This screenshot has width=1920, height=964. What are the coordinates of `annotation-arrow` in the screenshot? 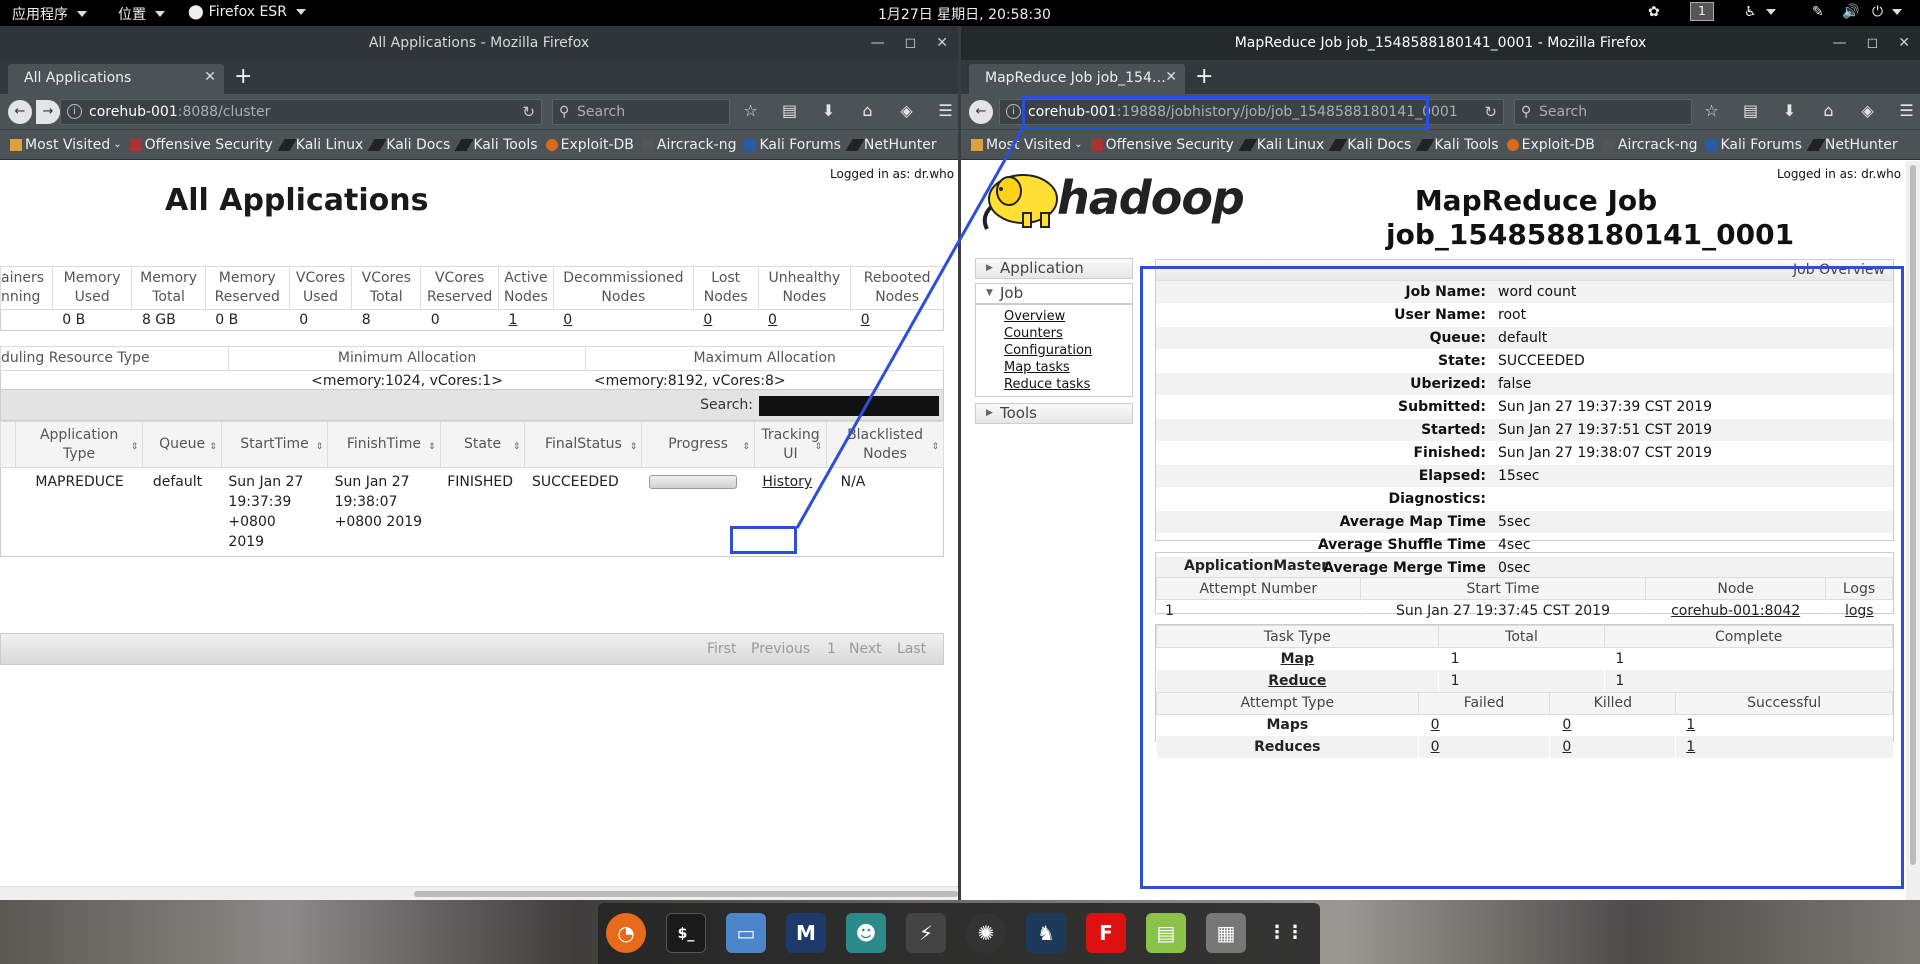 It's located at (910, 327).